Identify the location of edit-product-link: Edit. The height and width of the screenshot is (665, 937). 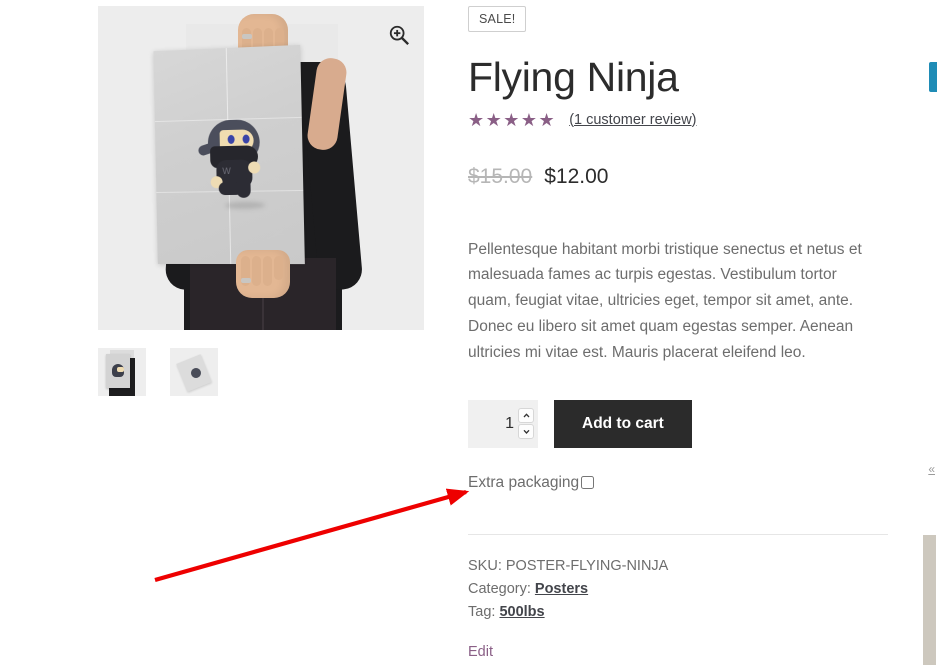
(480, 652).